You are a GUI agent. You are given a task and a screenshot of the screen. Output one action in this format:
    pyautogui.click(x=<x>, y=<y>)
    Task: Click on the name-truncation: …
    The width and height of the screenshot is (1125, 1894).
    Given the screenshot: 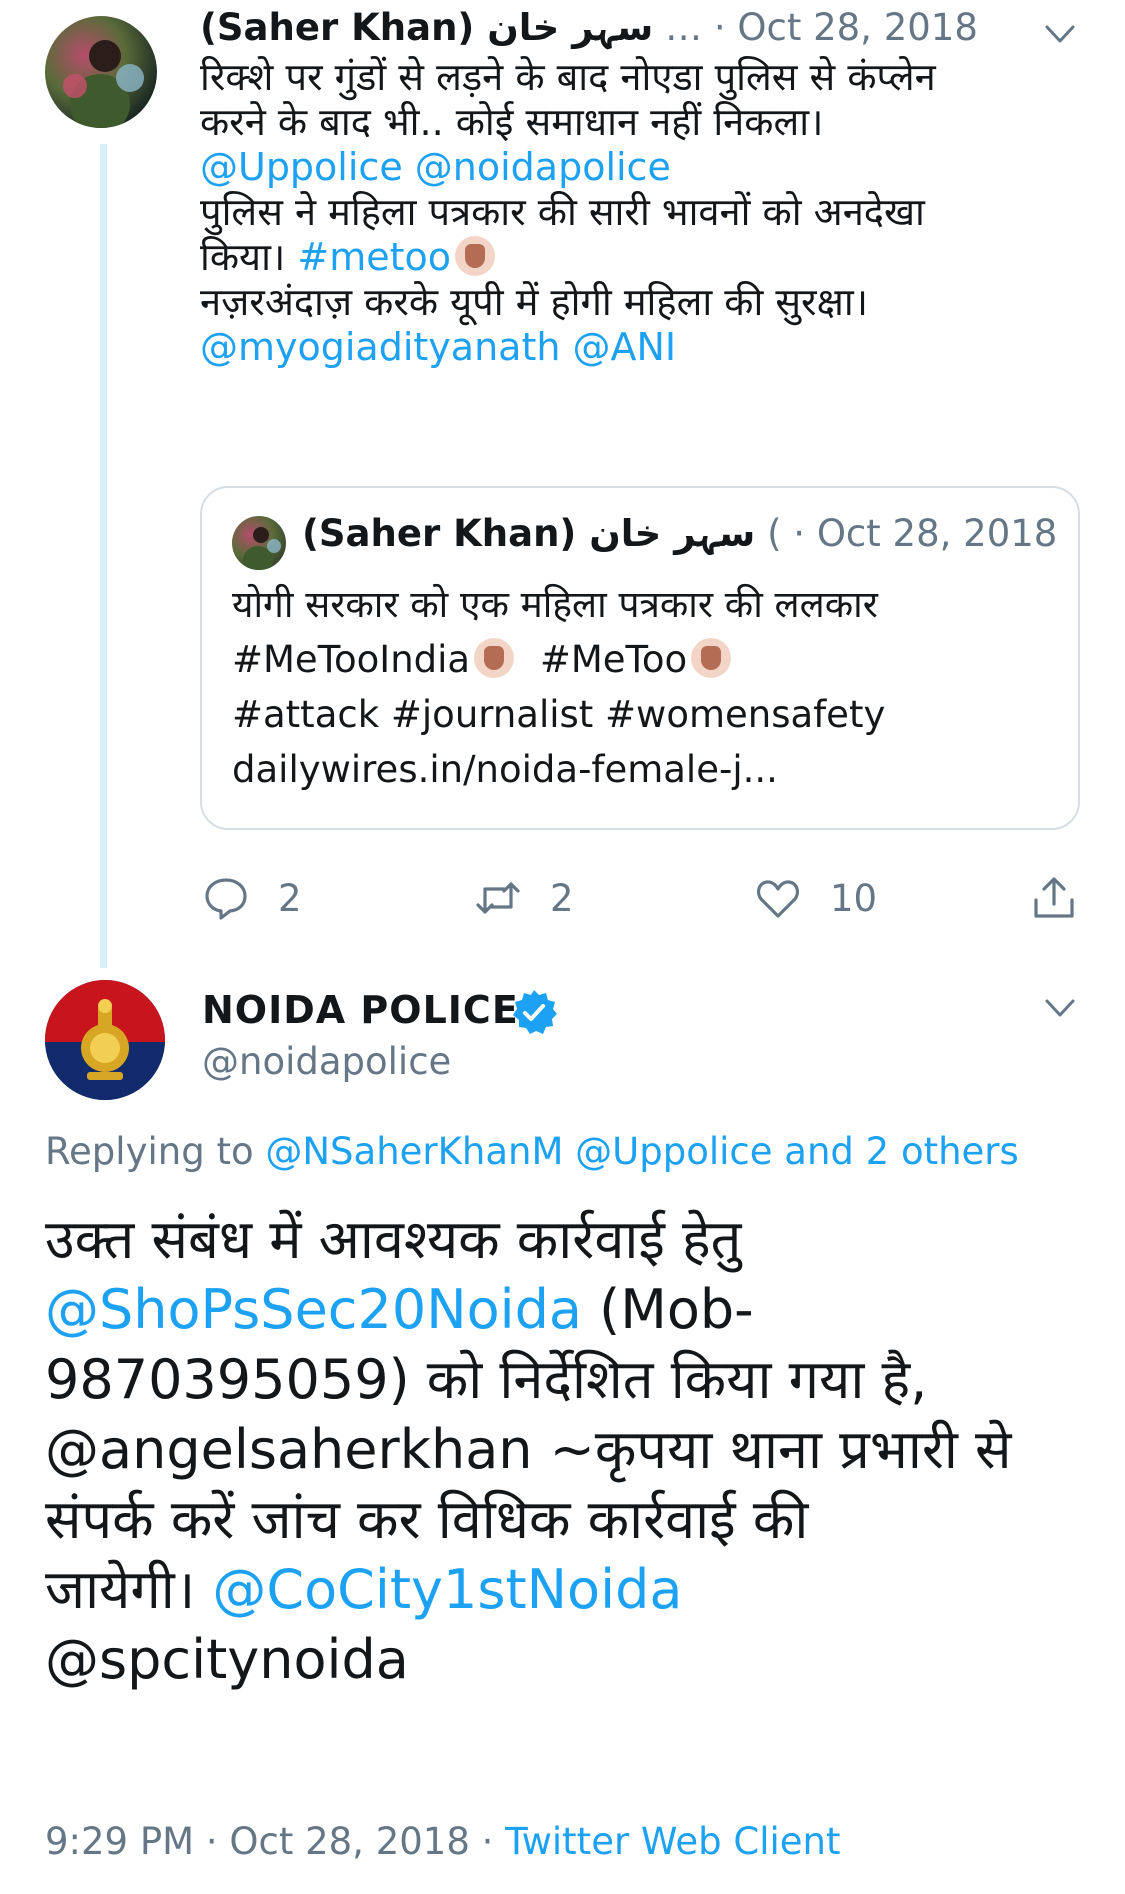 What is the action you would take?
    pyautogui.click(x=684, y=27)
    